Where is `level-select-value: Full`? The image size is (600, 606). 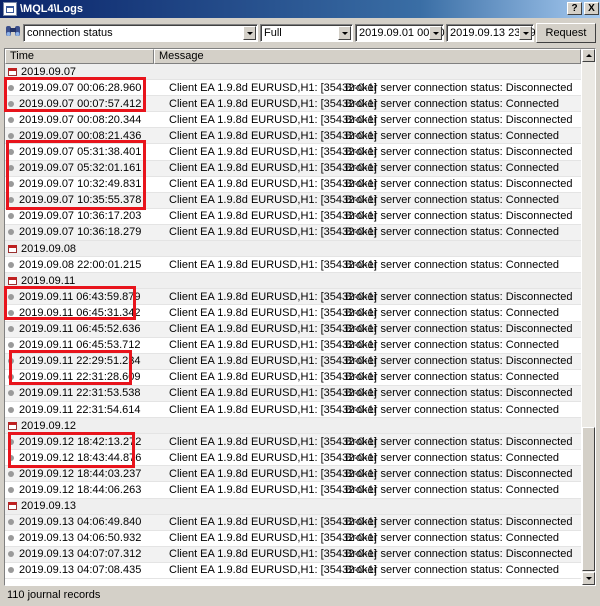 level-select-value: Full is located at coordinates (273, 33).